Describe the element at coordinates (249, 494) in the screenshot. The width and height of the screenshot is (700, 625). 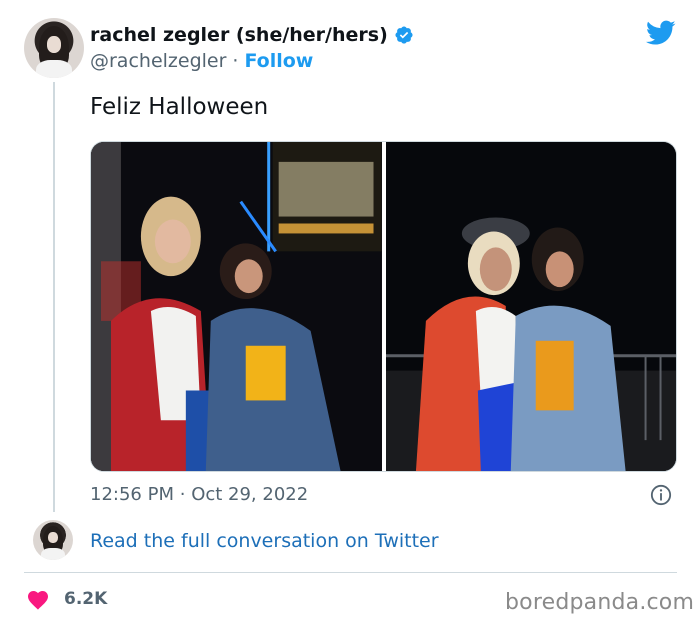
I see `tweet-date: Oct 29, 2022` at that location.